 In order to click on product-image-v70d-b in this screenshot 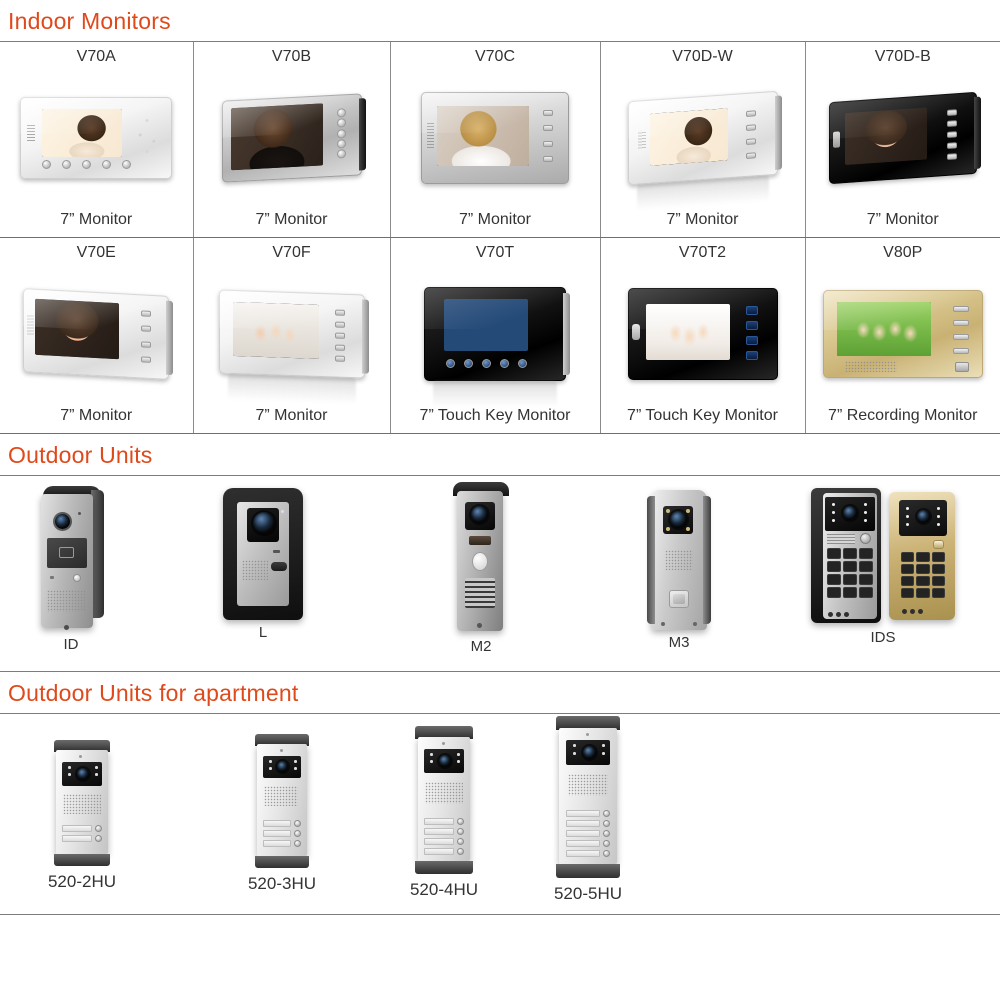, I will do `click(903, 138)`.